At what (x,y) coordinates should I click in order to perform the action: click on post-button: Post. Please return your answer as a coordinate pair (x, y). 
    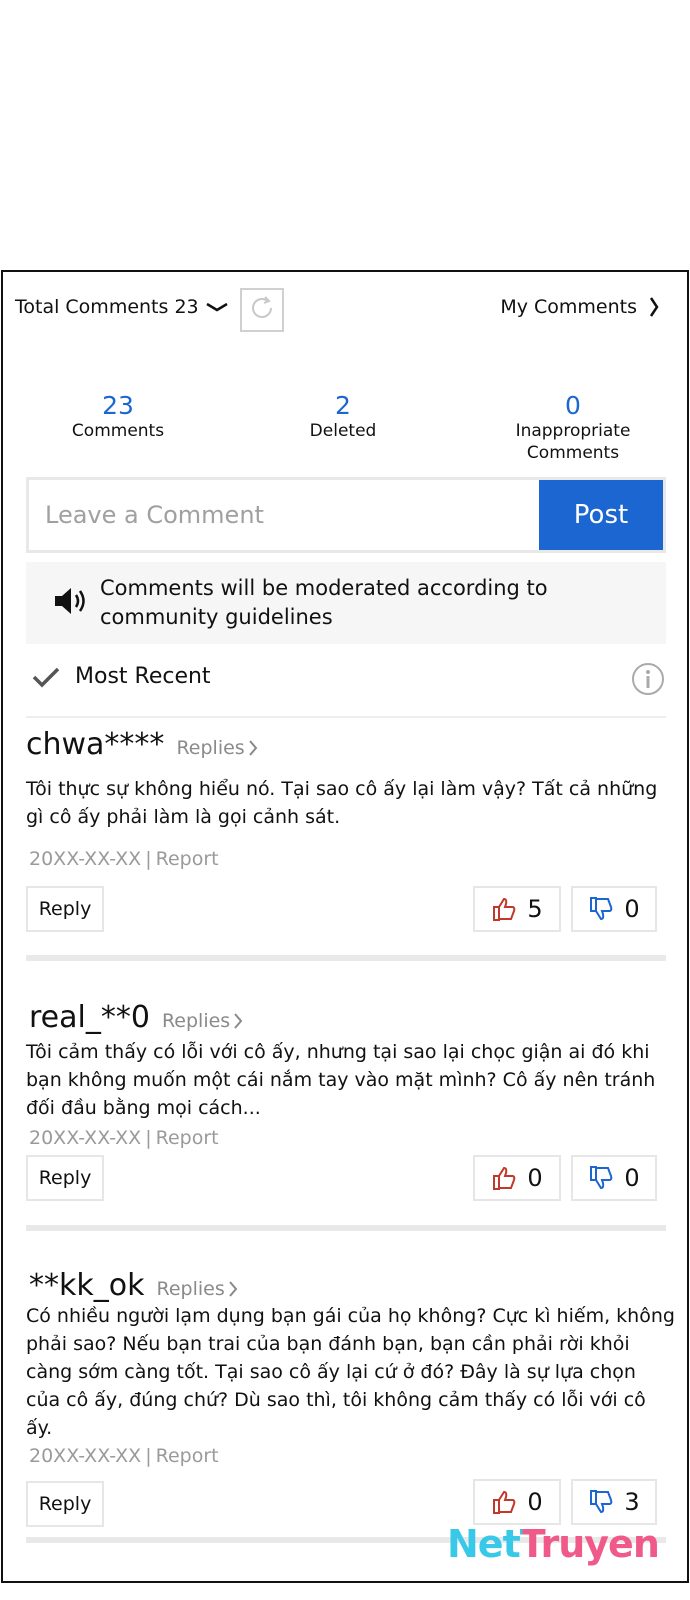
    Looking at the image, I should click on (601, 515).